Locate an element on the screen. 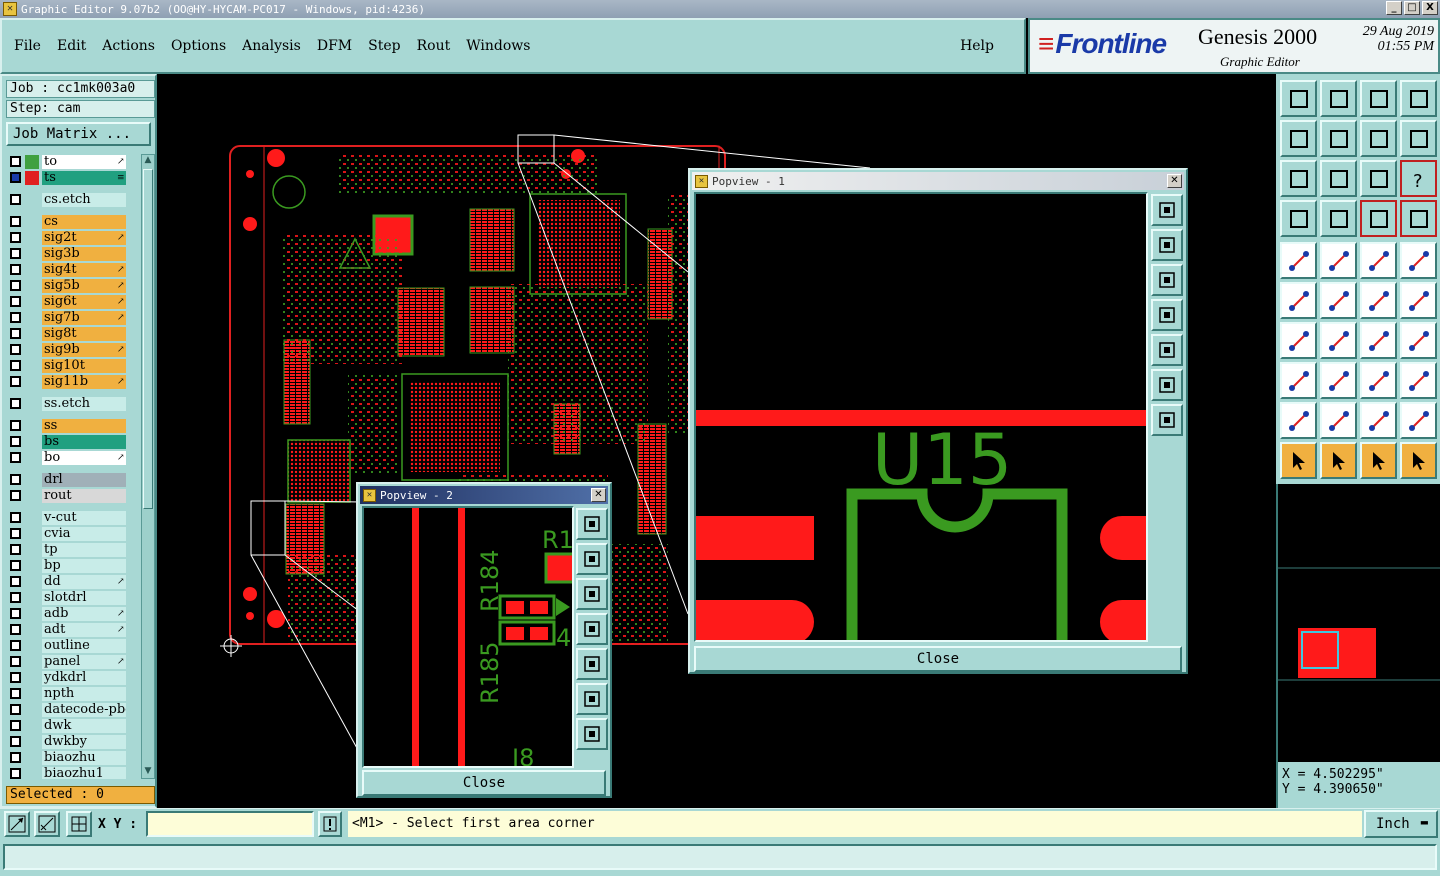  layer-name: npth is located at coordinates (84, 693).